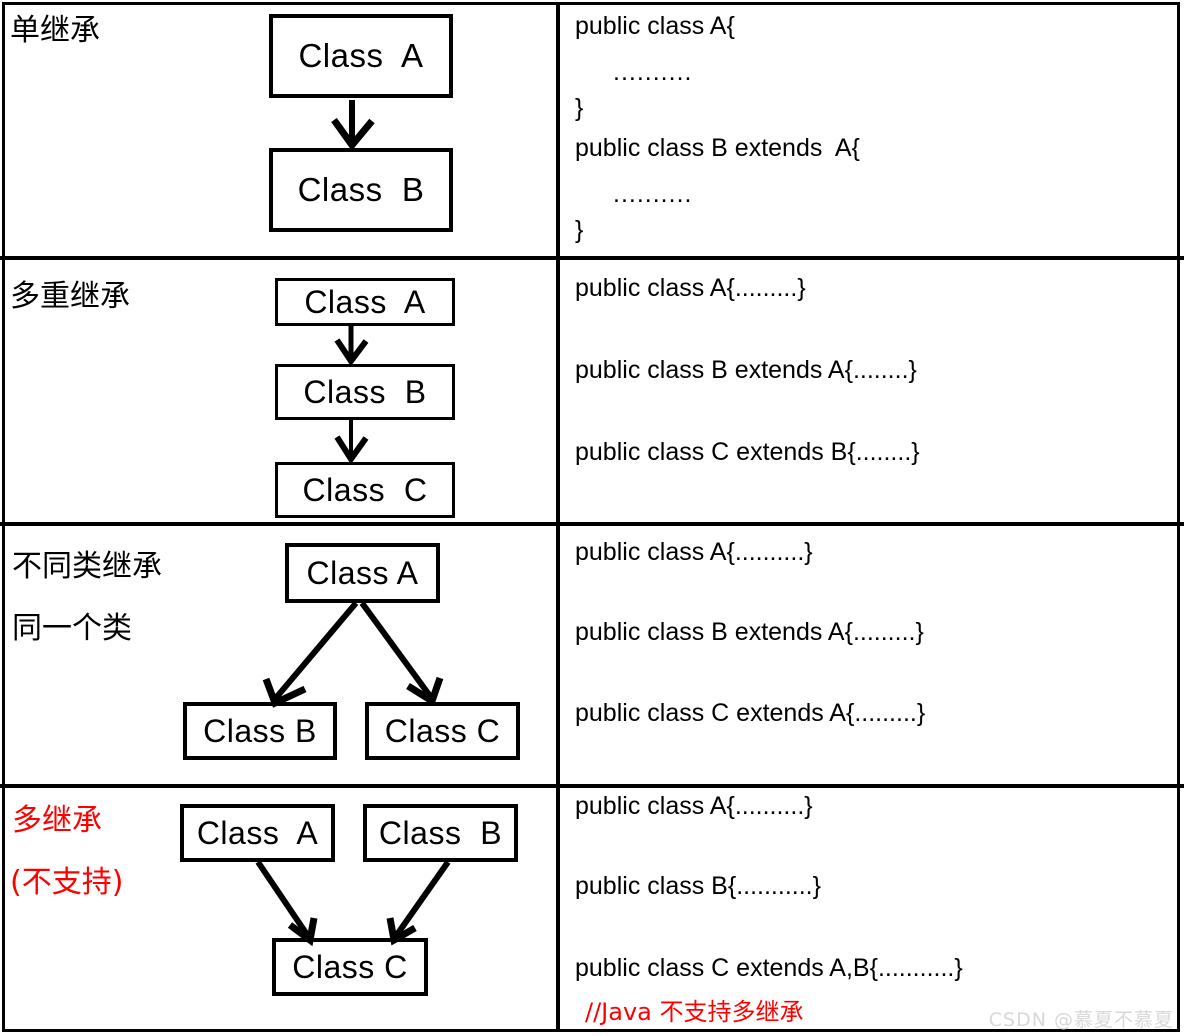  I want to click on row-2-code-line-2: public class B extends A{........}, so click(746, 370).